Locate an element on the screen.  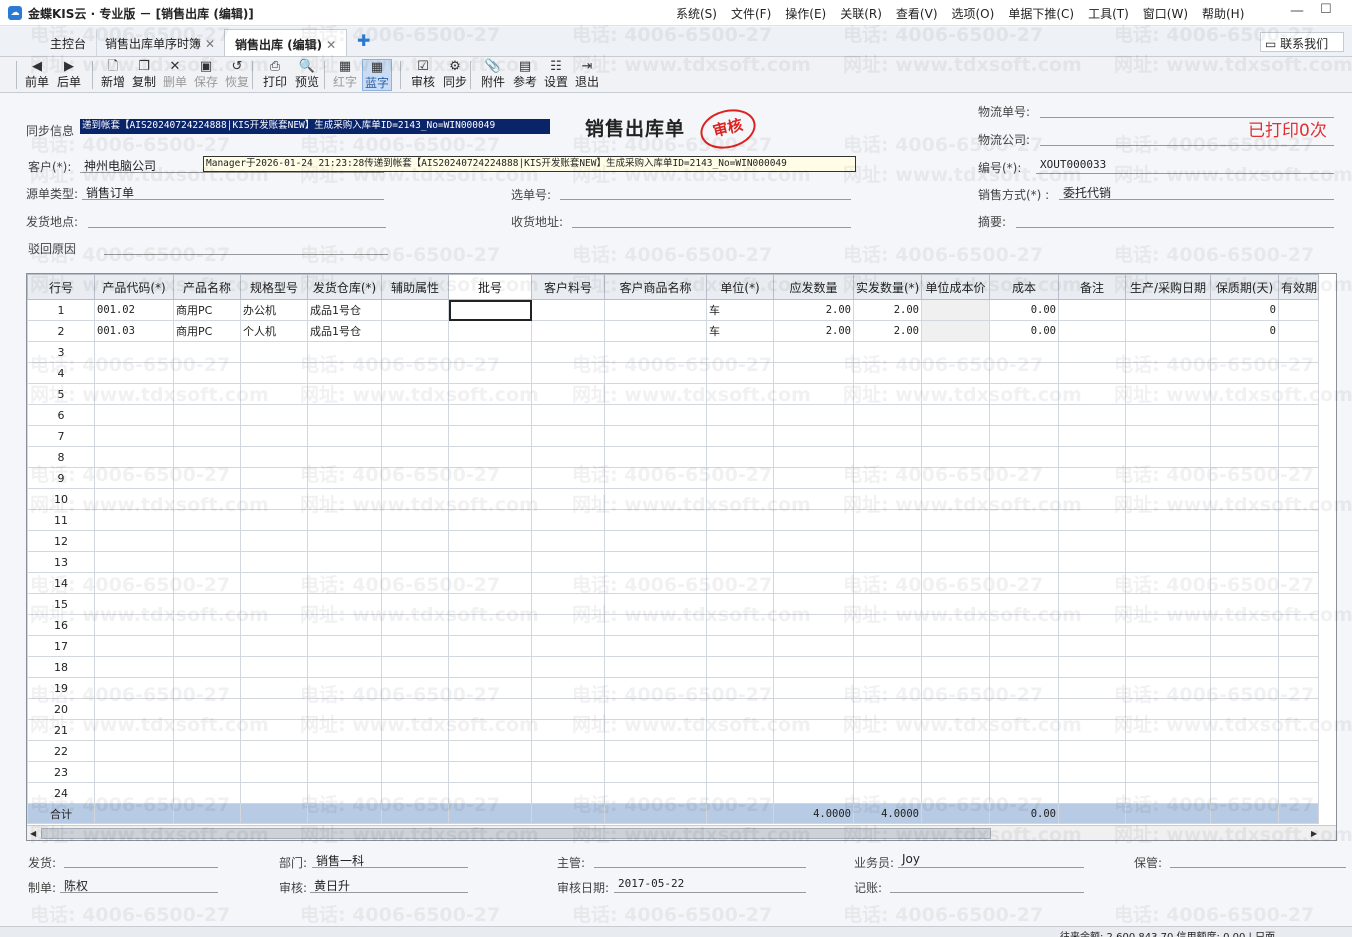
menu-item: 窗口(W) is located at coordinates (1165, 13).